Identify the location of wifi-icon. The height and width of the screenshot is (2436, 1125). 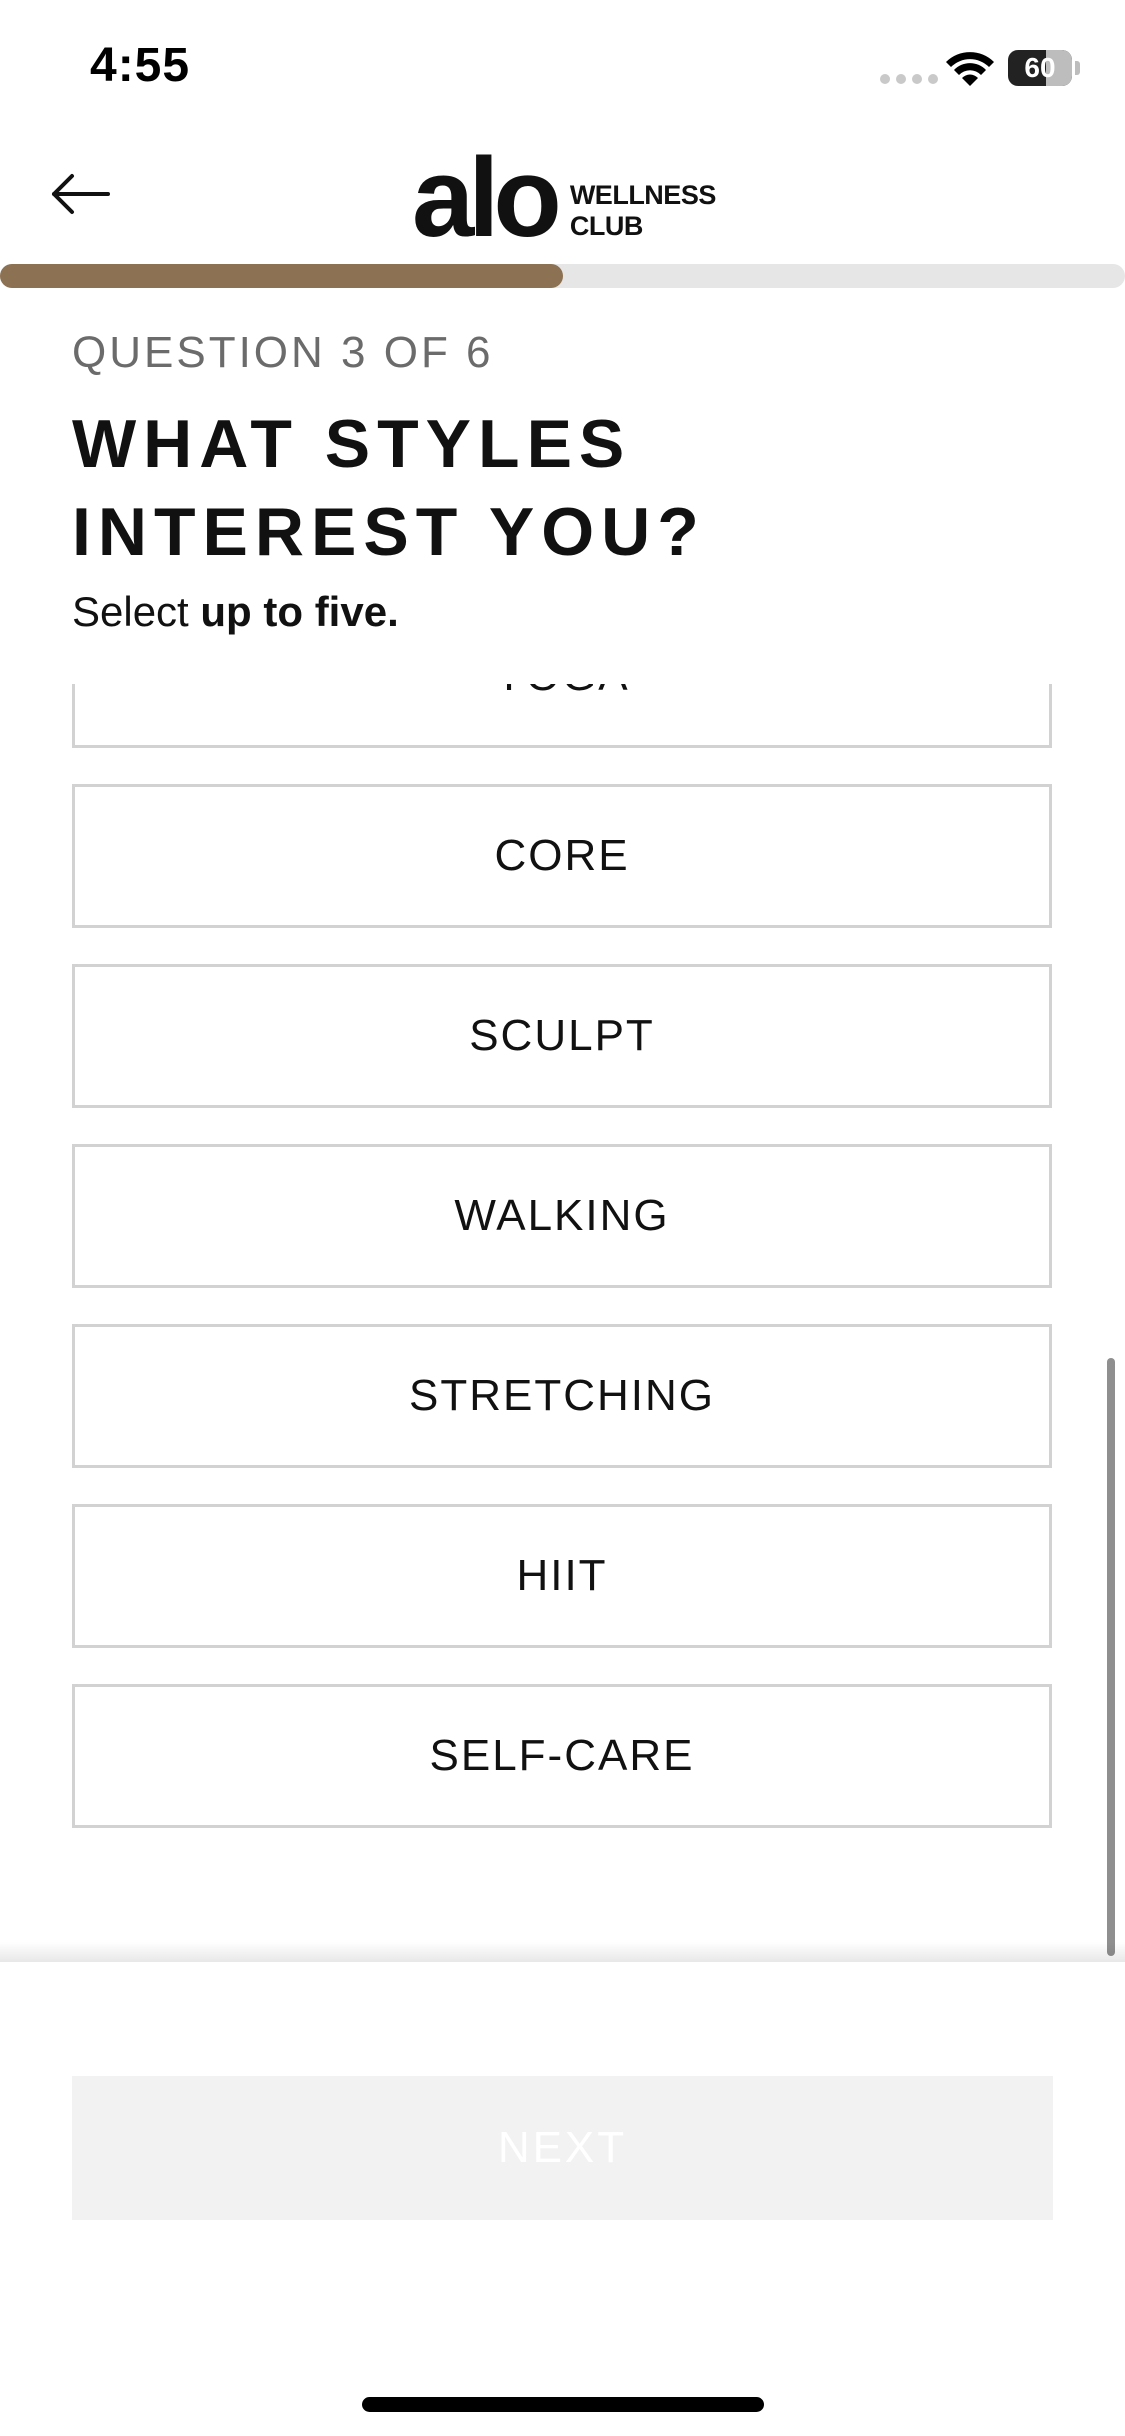
(970, 69).